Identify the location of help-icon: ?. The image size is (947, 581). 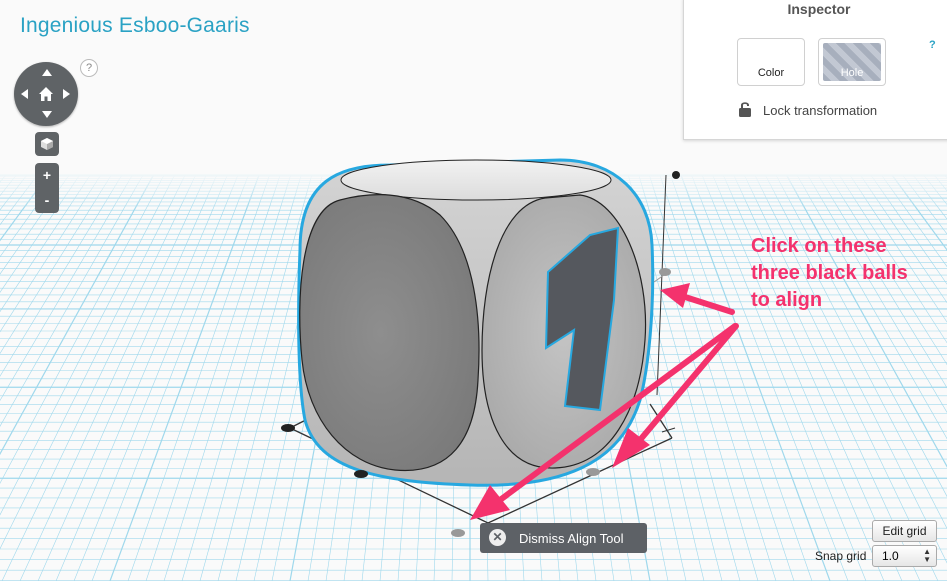
(89, 68).